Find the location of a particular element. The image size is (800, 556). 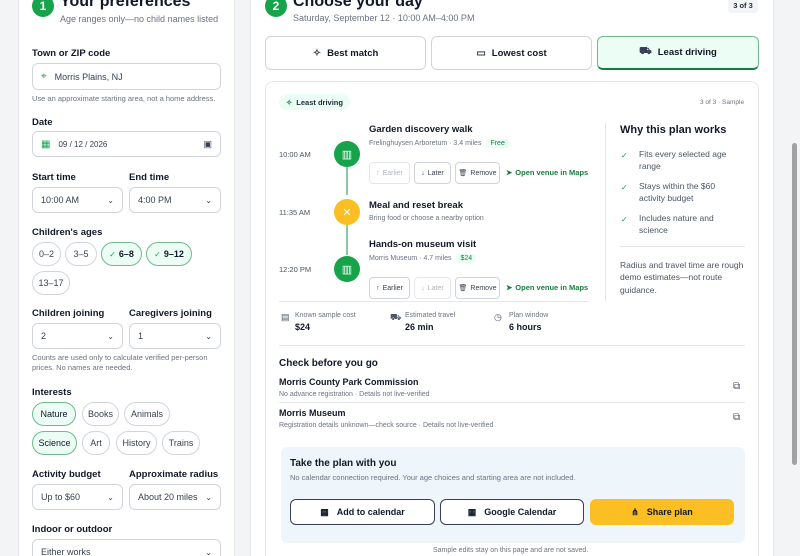

interest-chip-label: Books is located at coordinates (100, 414).